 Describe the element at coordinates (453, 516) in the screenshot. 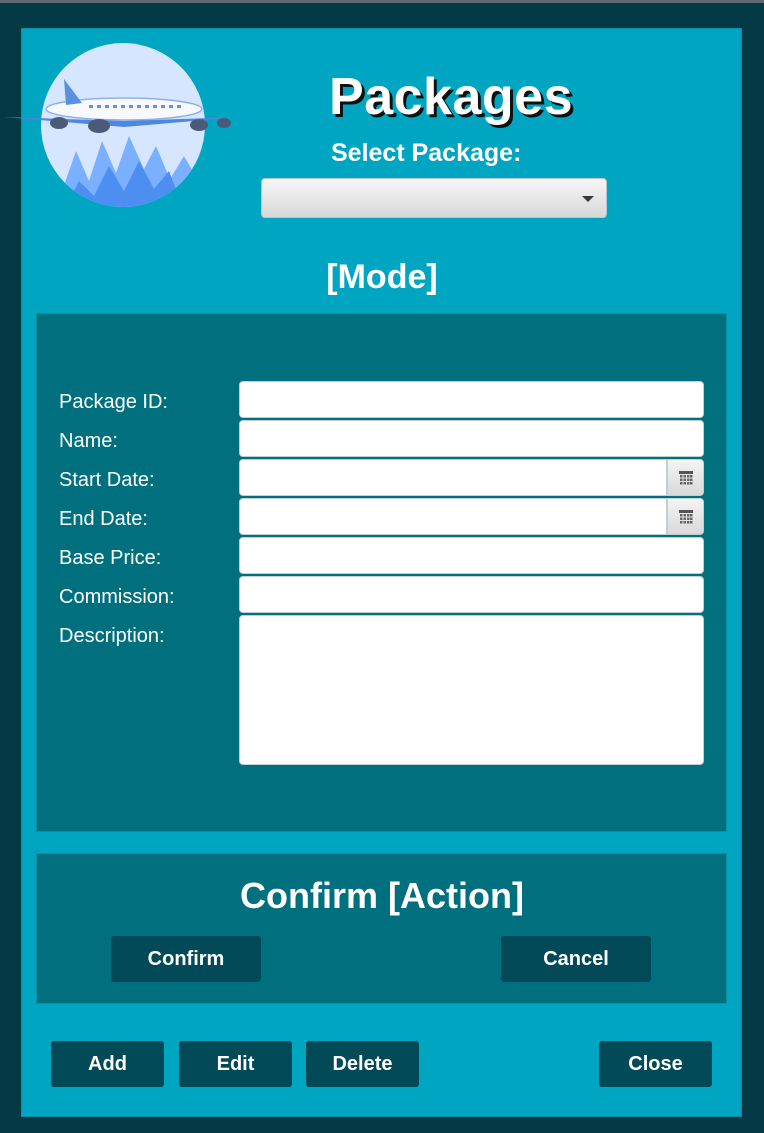

I see `end-date-input` at that location.